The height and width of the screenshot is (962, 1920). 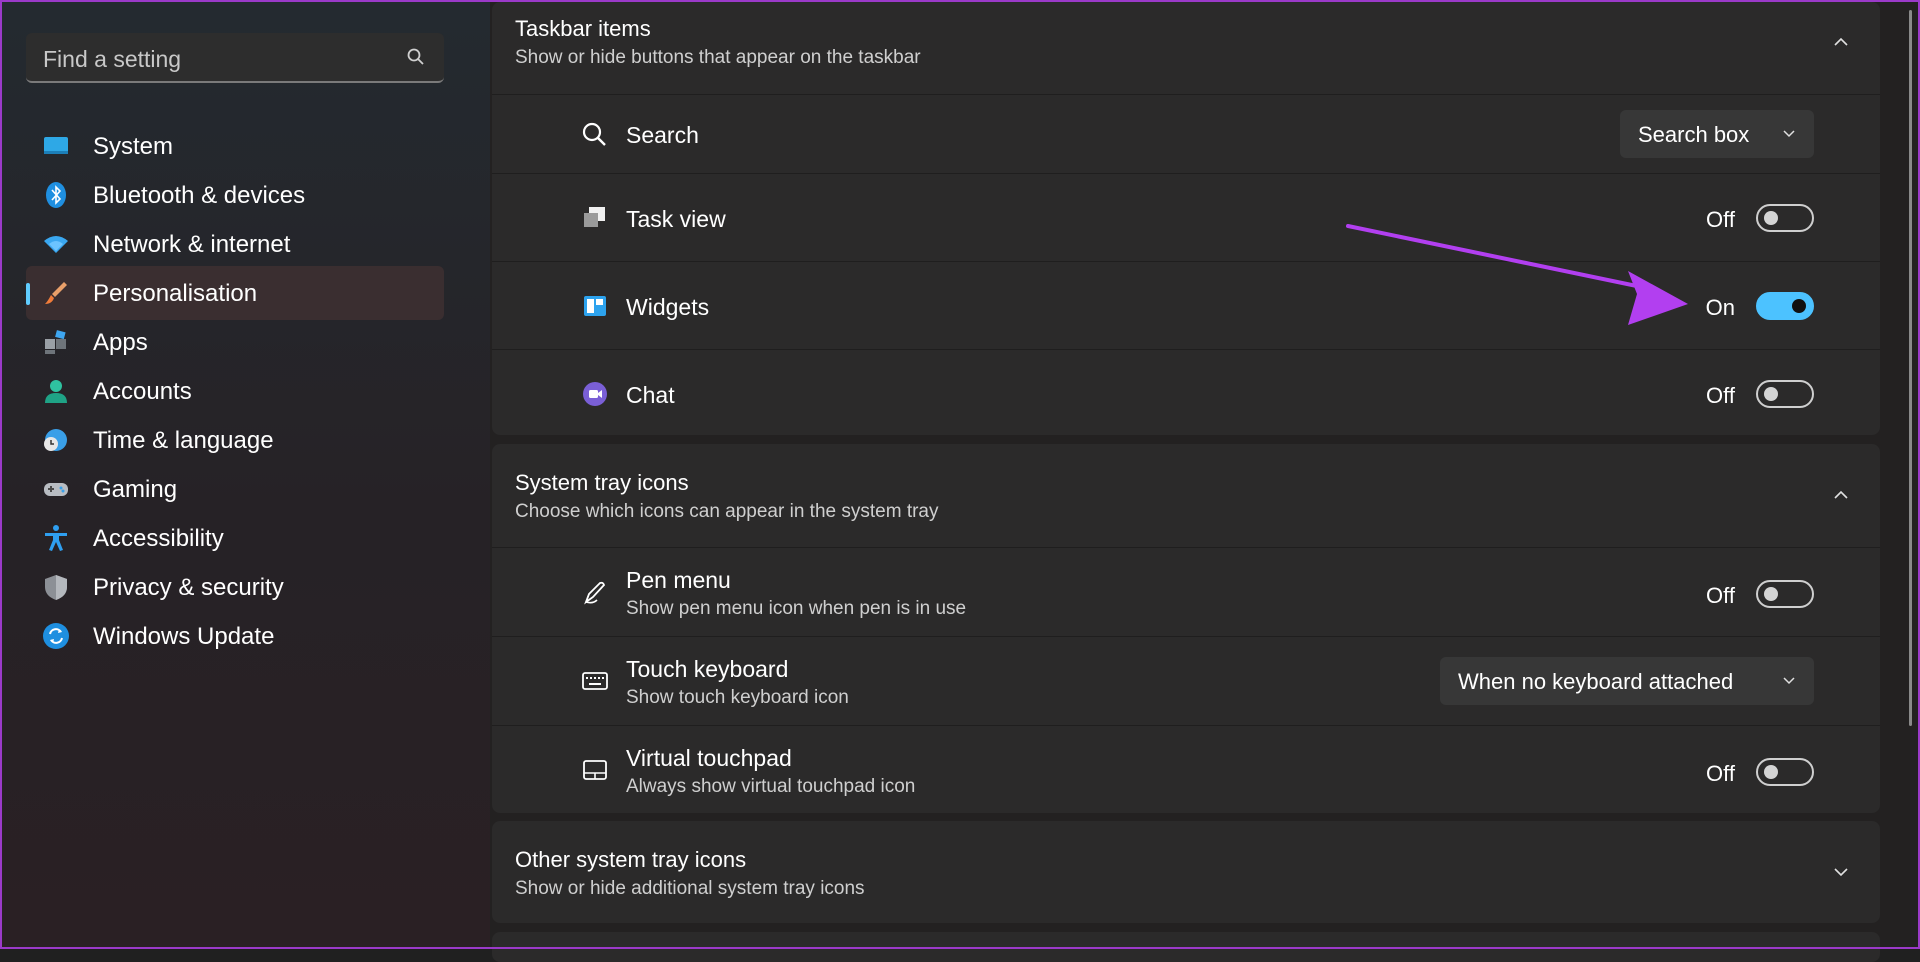 What do you see at coordinates (1785, 594) in the screenshot?
I see `pen-menu-toggle` at bounding box center [1785, 594].